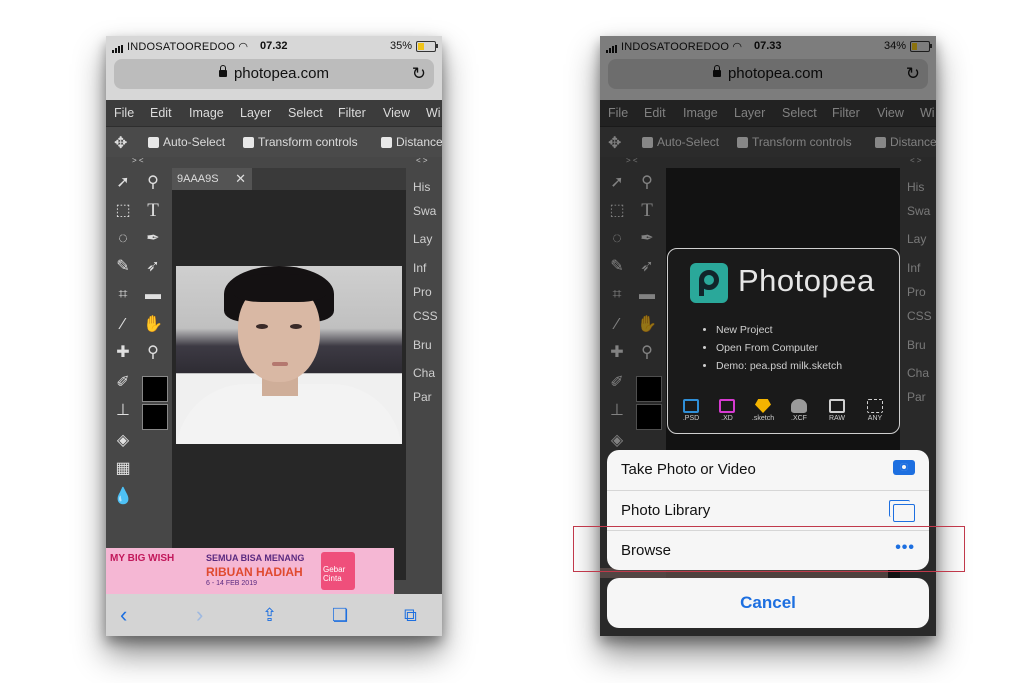 The height and width of the screenshot is (683, 1024). What do you see at coordinates (123, 411) in the screenshot?
I see `stamp-icon: ⊥` at bounding box center [123, 411].